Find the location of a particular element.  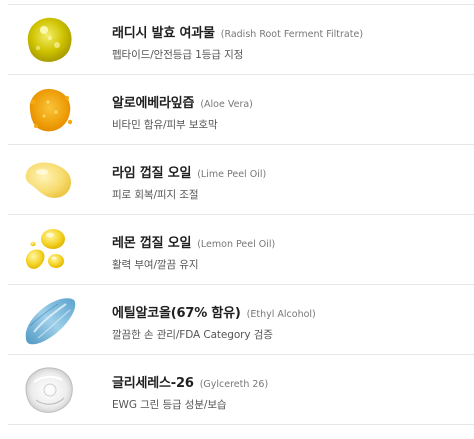

ingredient-description: 피로 회복/피지 조절 is located at coordinates (155, 195).